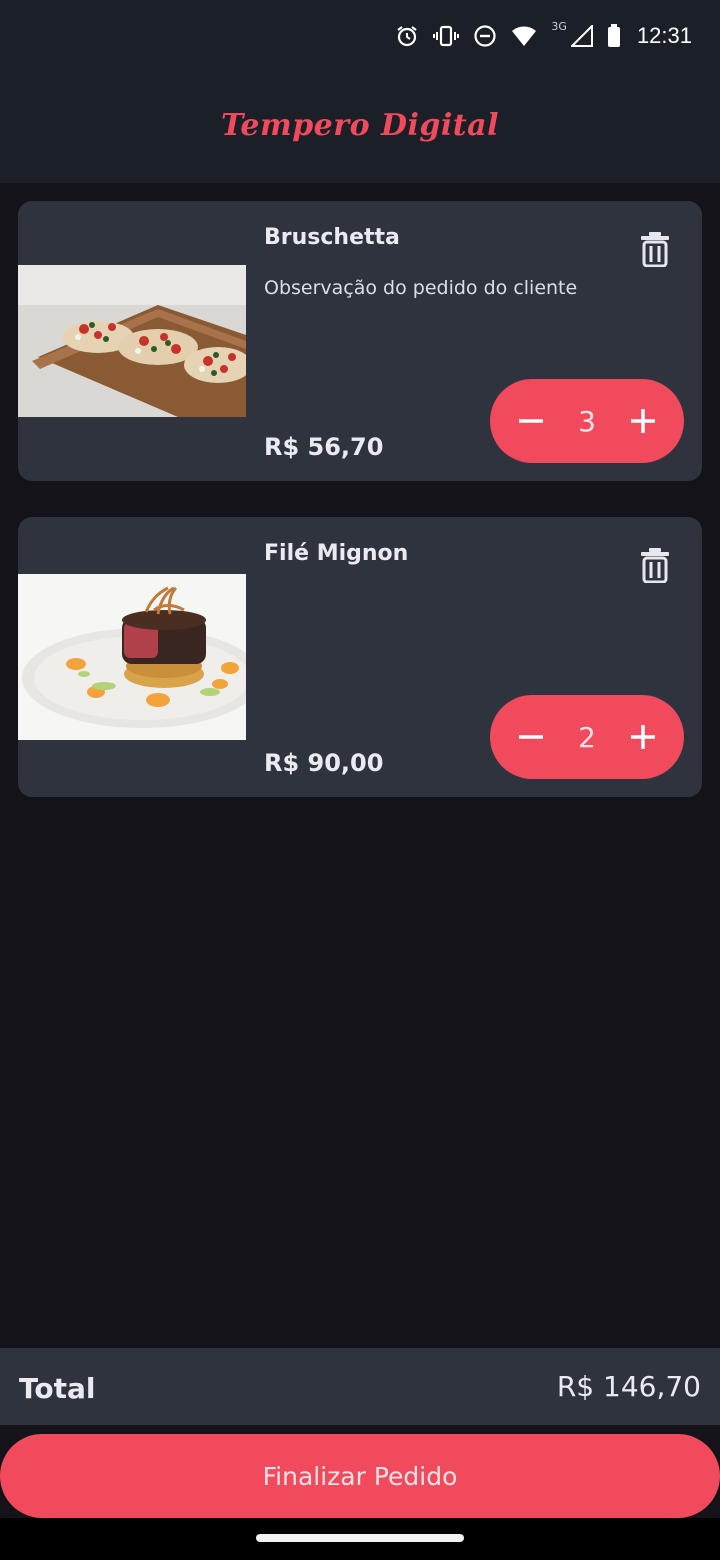 The height and width of the screenshot is (1560, 720). What do you see at coordinates (407, 36) in the screenshot?
I see `alarm-icon` at bounding box center [407, 36].